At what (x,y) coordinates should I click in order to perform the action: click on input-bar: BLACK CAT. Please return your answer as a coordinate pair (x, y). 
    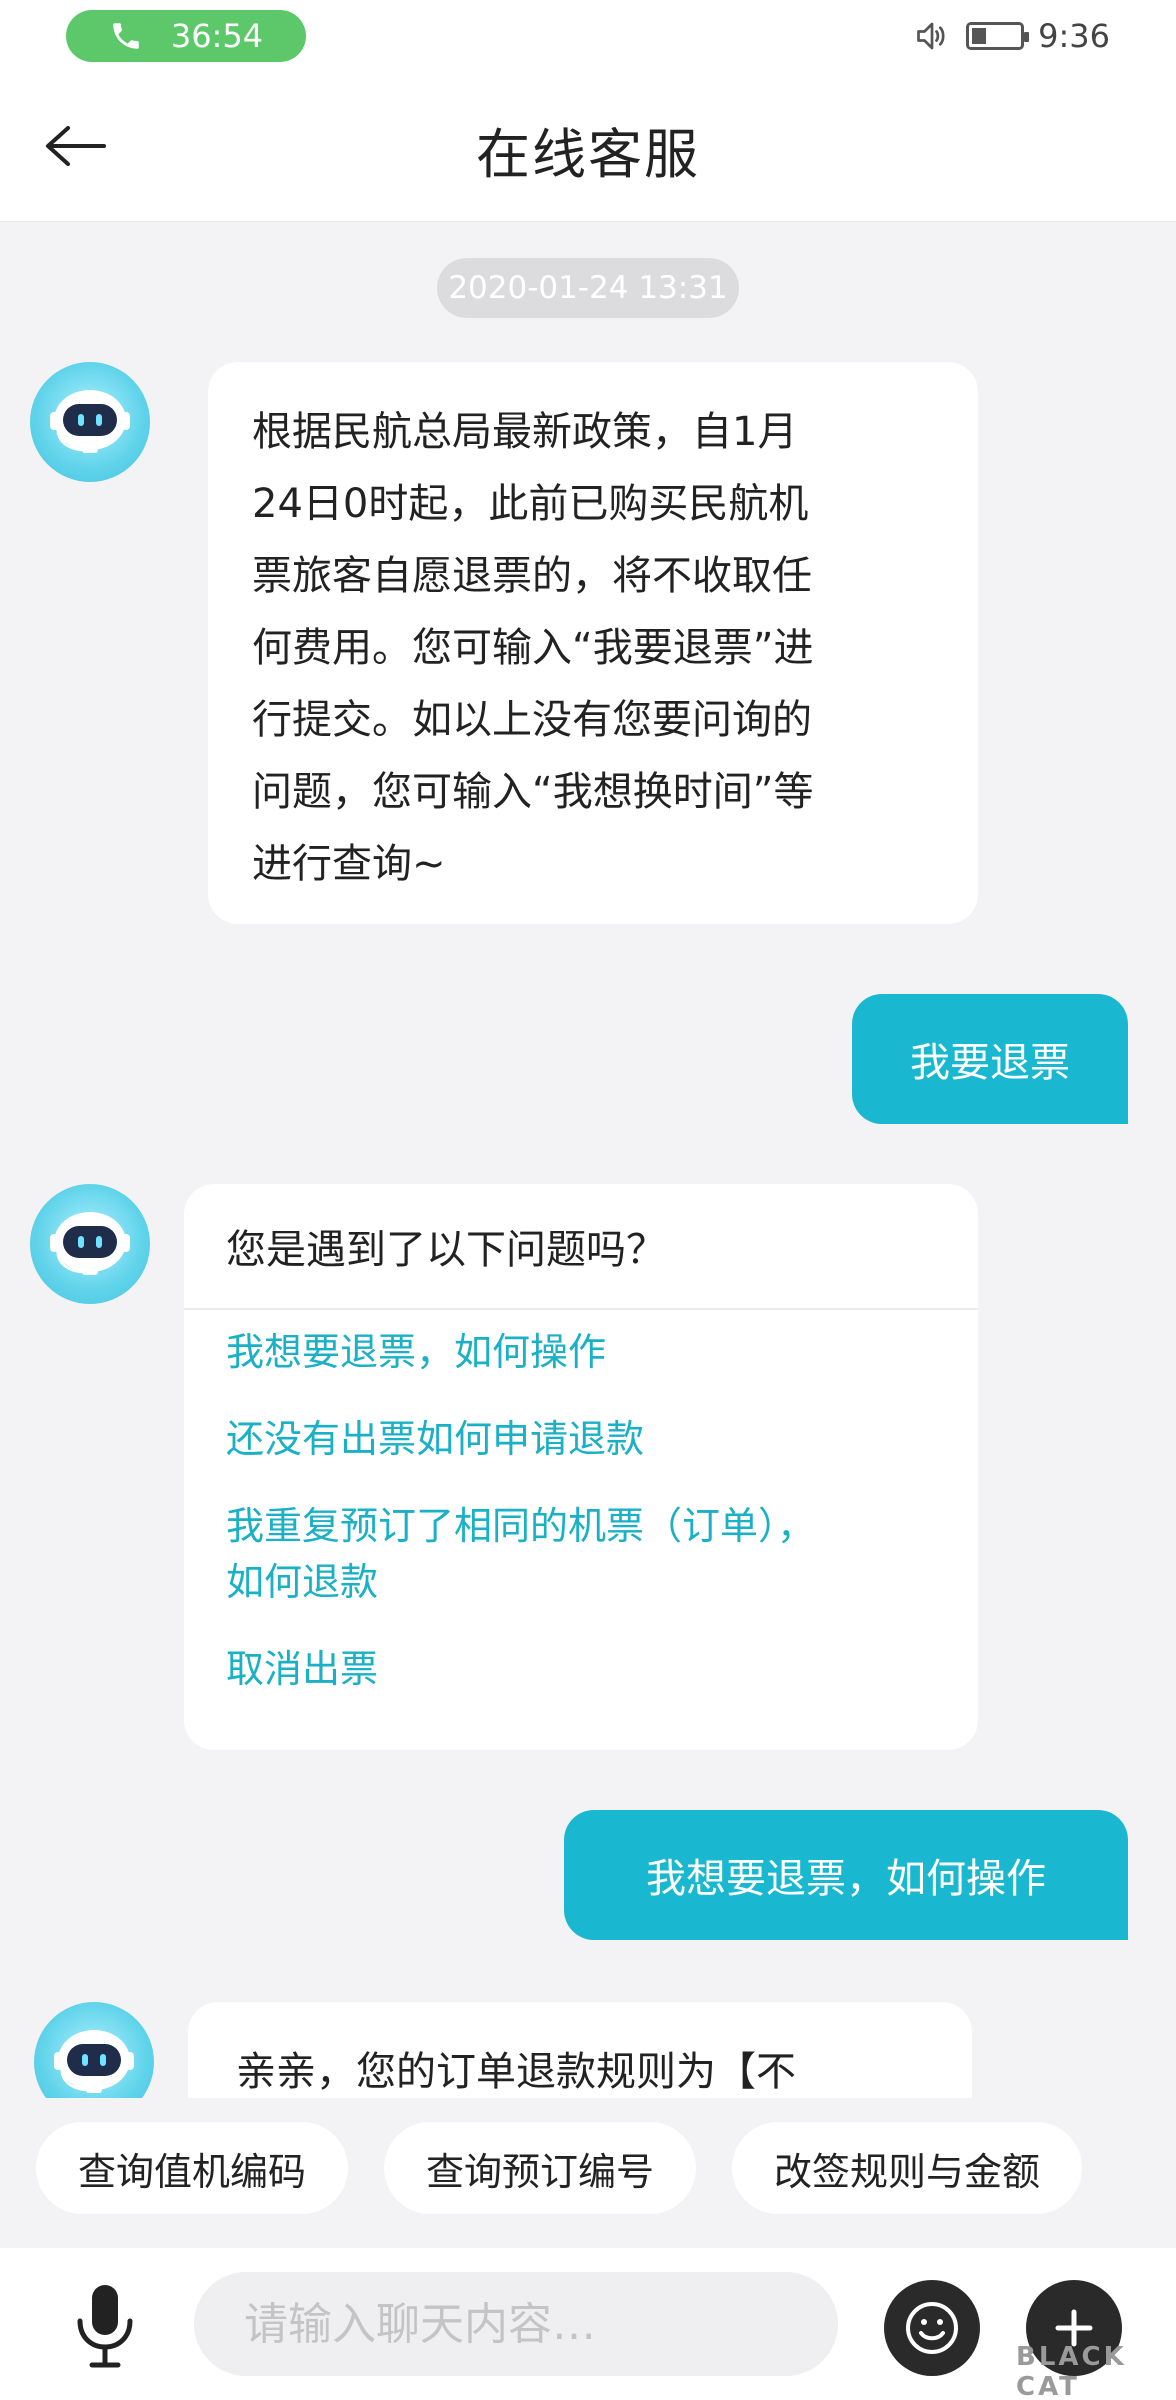
    Looking at the image, I should click on (588, 2324).